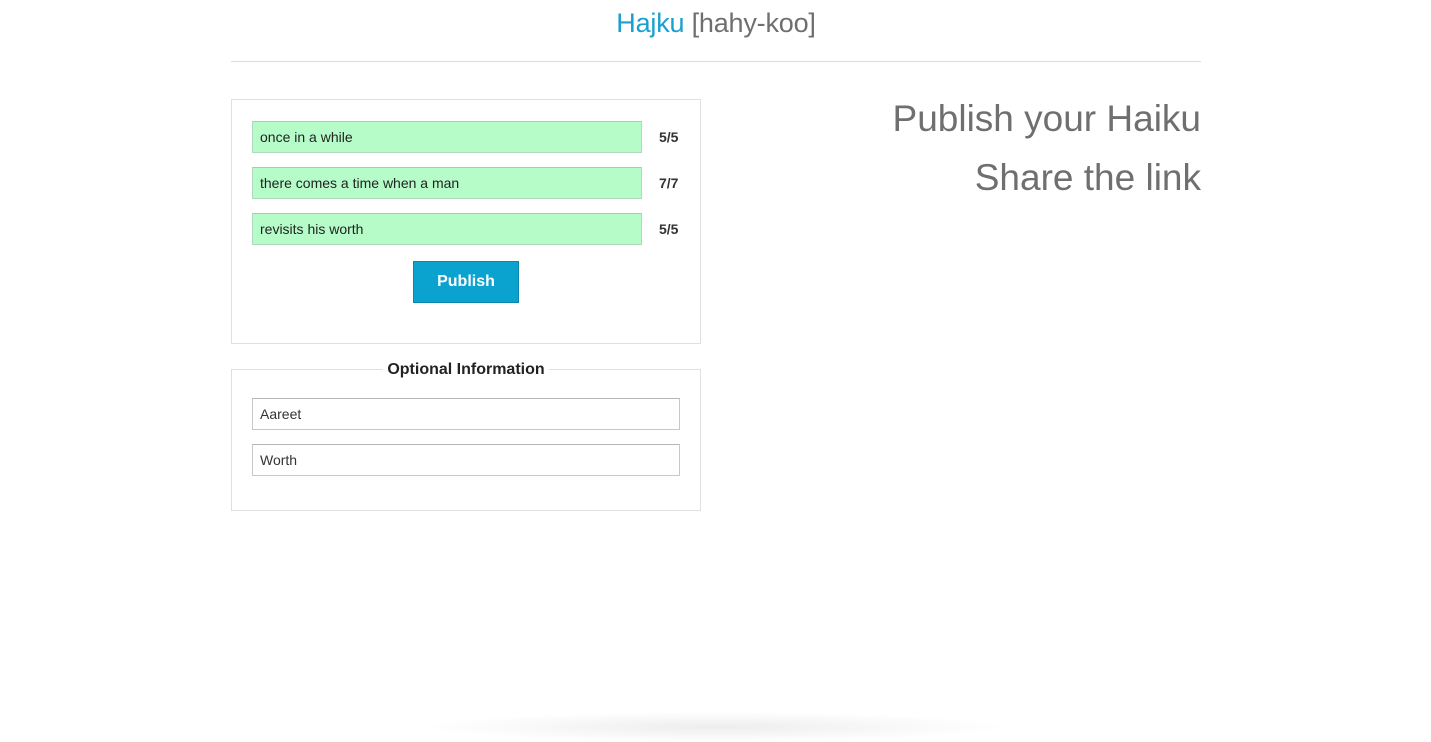 The image size is (1431, 742). I want to click on haiku-form: 5/5 7/7 5/5 Publish, so click(466, 221).